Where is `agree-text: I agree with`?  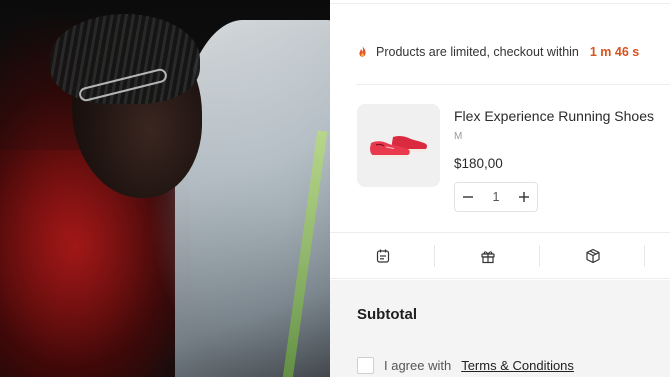
agree-text: I agree with is located at coordinates (418, 365).